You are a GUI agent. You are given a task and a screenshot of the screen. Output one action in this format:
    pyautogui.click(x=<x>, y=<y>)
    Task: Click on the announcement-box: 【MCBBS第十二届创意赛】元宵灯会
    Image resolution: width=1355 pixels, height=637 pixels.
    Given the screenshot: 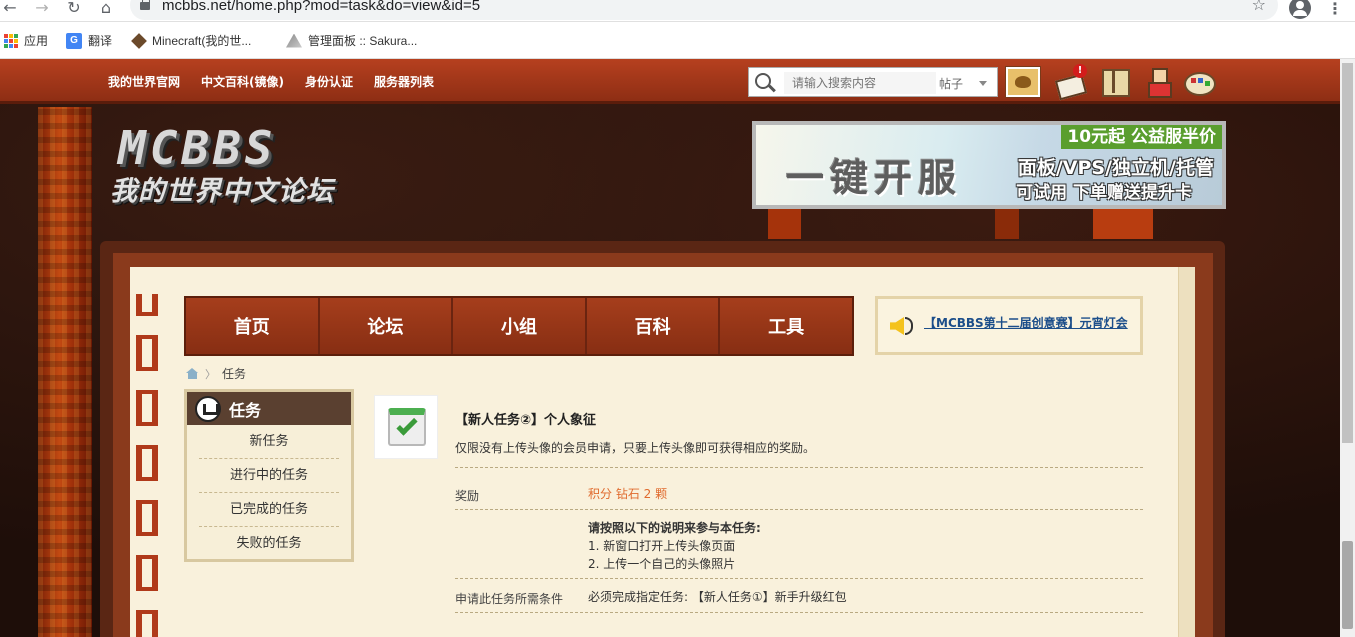 What is the action you would take?
    pyautogui.click(x=1009, y=325)
    